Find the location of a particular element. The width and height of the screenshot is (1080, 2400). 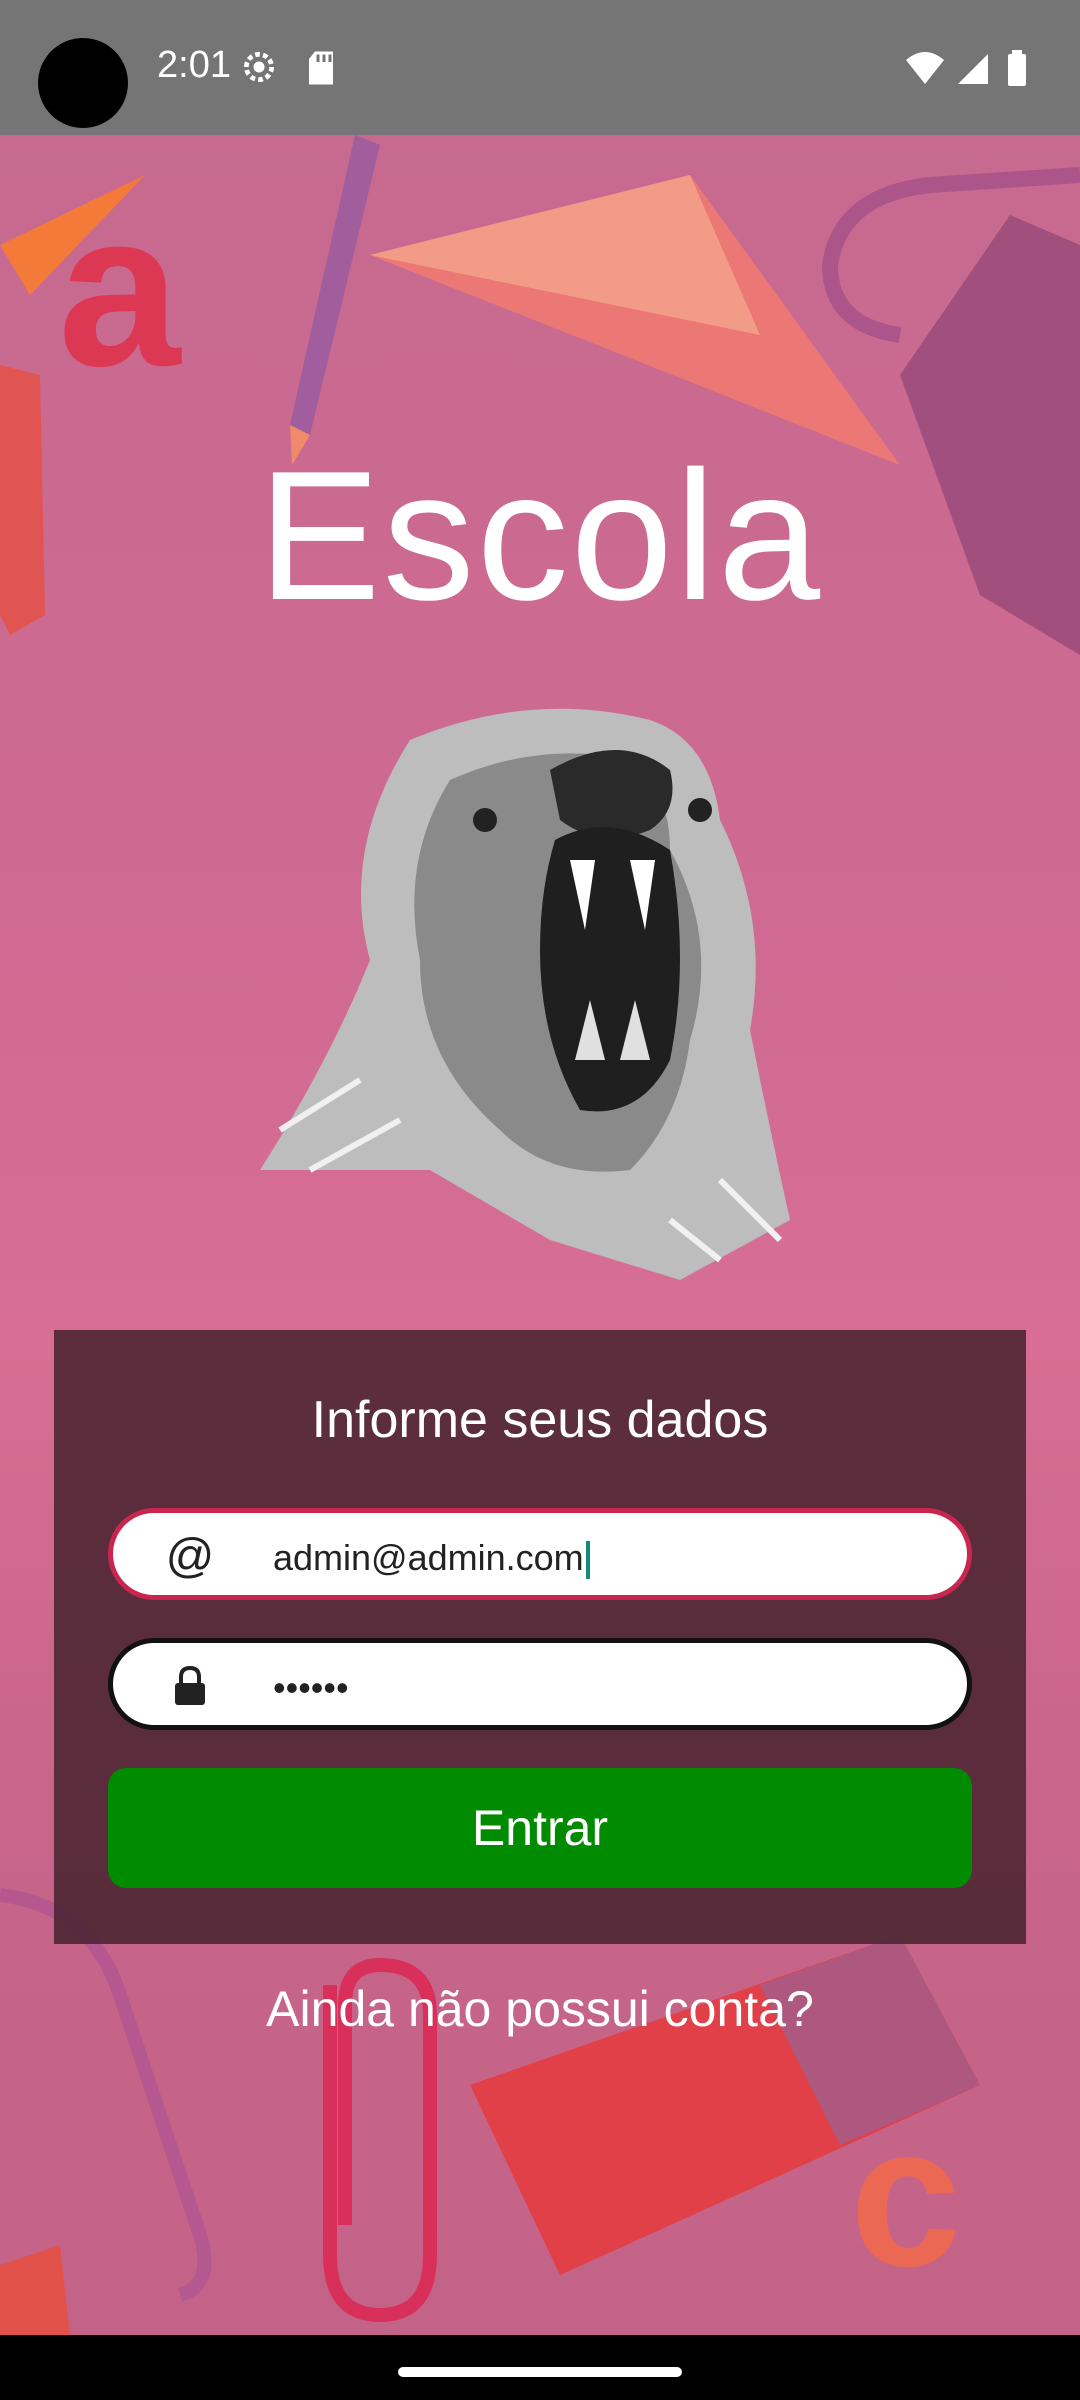

login-card-title: Informe seus dados is located at coordinates (540, 1420).